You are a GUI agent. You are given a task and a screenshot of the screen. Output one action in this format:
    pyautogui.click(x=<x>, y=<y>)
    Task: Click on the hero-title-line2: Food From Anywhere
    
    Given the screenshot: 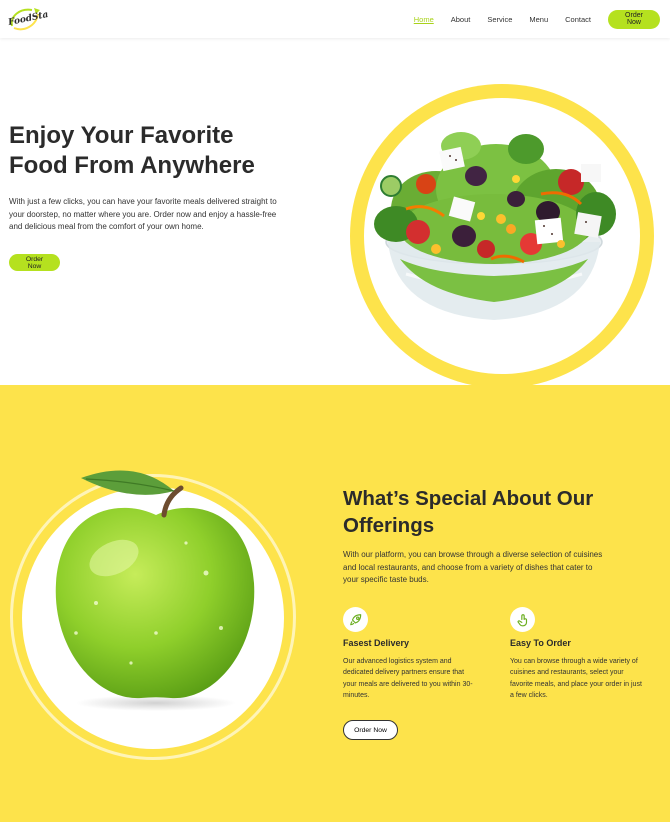 What is the action you would take?
    pyautogui.click(x=132, y=165)
    